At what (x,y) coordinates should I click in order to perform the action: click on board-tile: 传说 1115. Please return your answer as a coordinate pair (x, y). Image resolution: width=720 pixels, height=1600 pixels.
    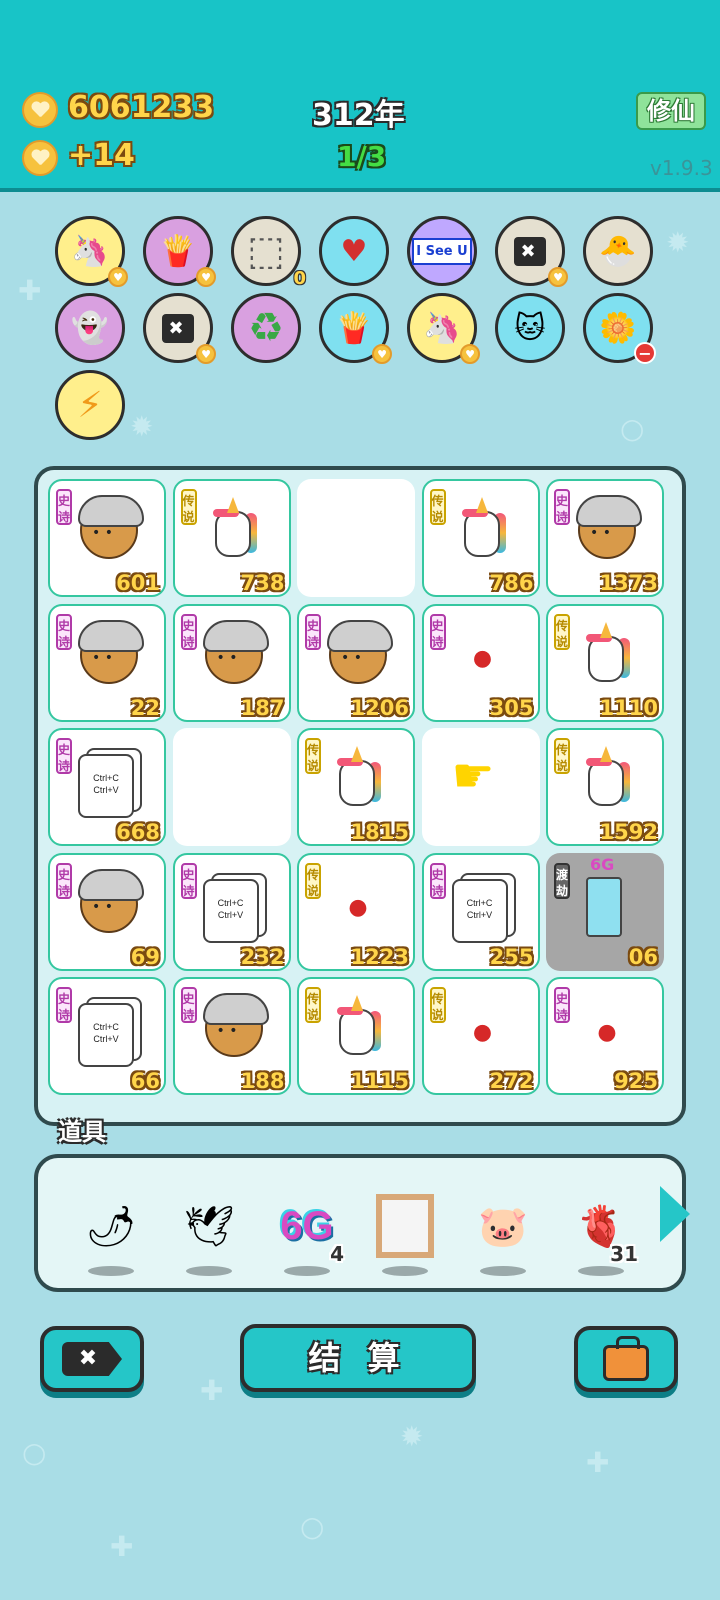
    Looking at the image, I should click on (356, 1036).